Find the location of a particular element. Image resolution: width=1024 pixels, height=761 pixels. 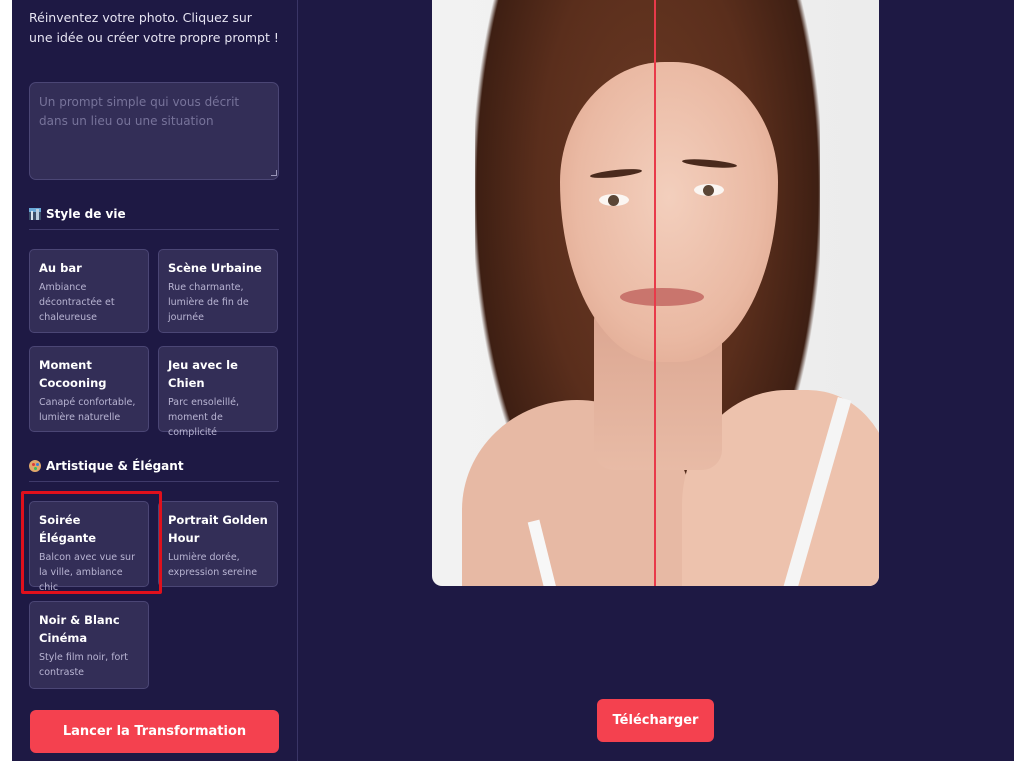

card-description: Rue charmante, lumière de fin de journée is located at coordinates (208, 302).